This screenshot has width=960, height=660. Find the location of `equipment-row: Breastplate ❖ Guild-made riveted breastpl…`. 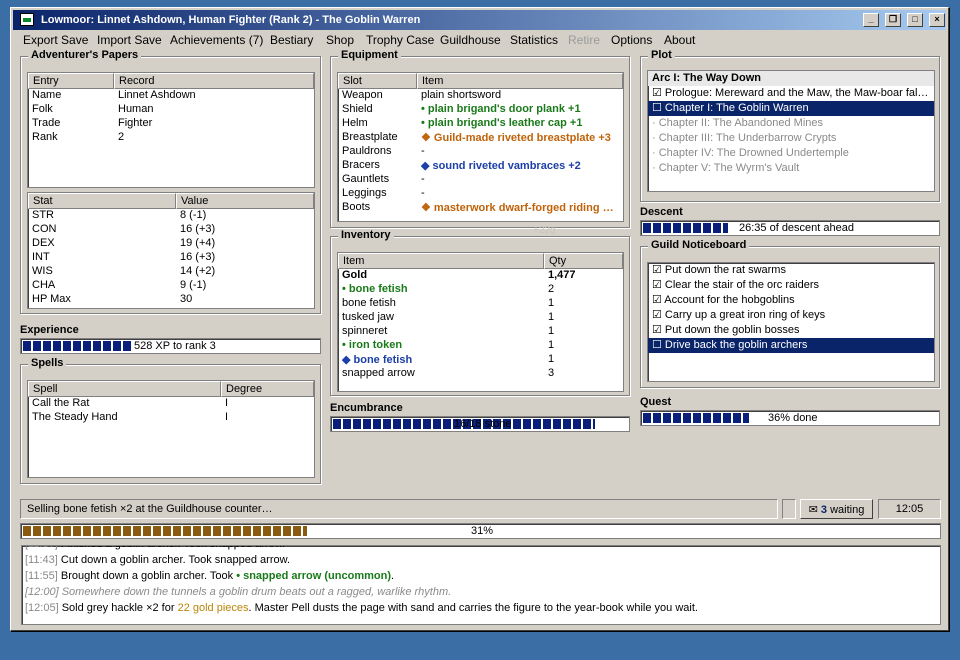

equipment-row: Breastplate ❖ Guild-made riveted breastpl… is located at coordinates (480, 138).